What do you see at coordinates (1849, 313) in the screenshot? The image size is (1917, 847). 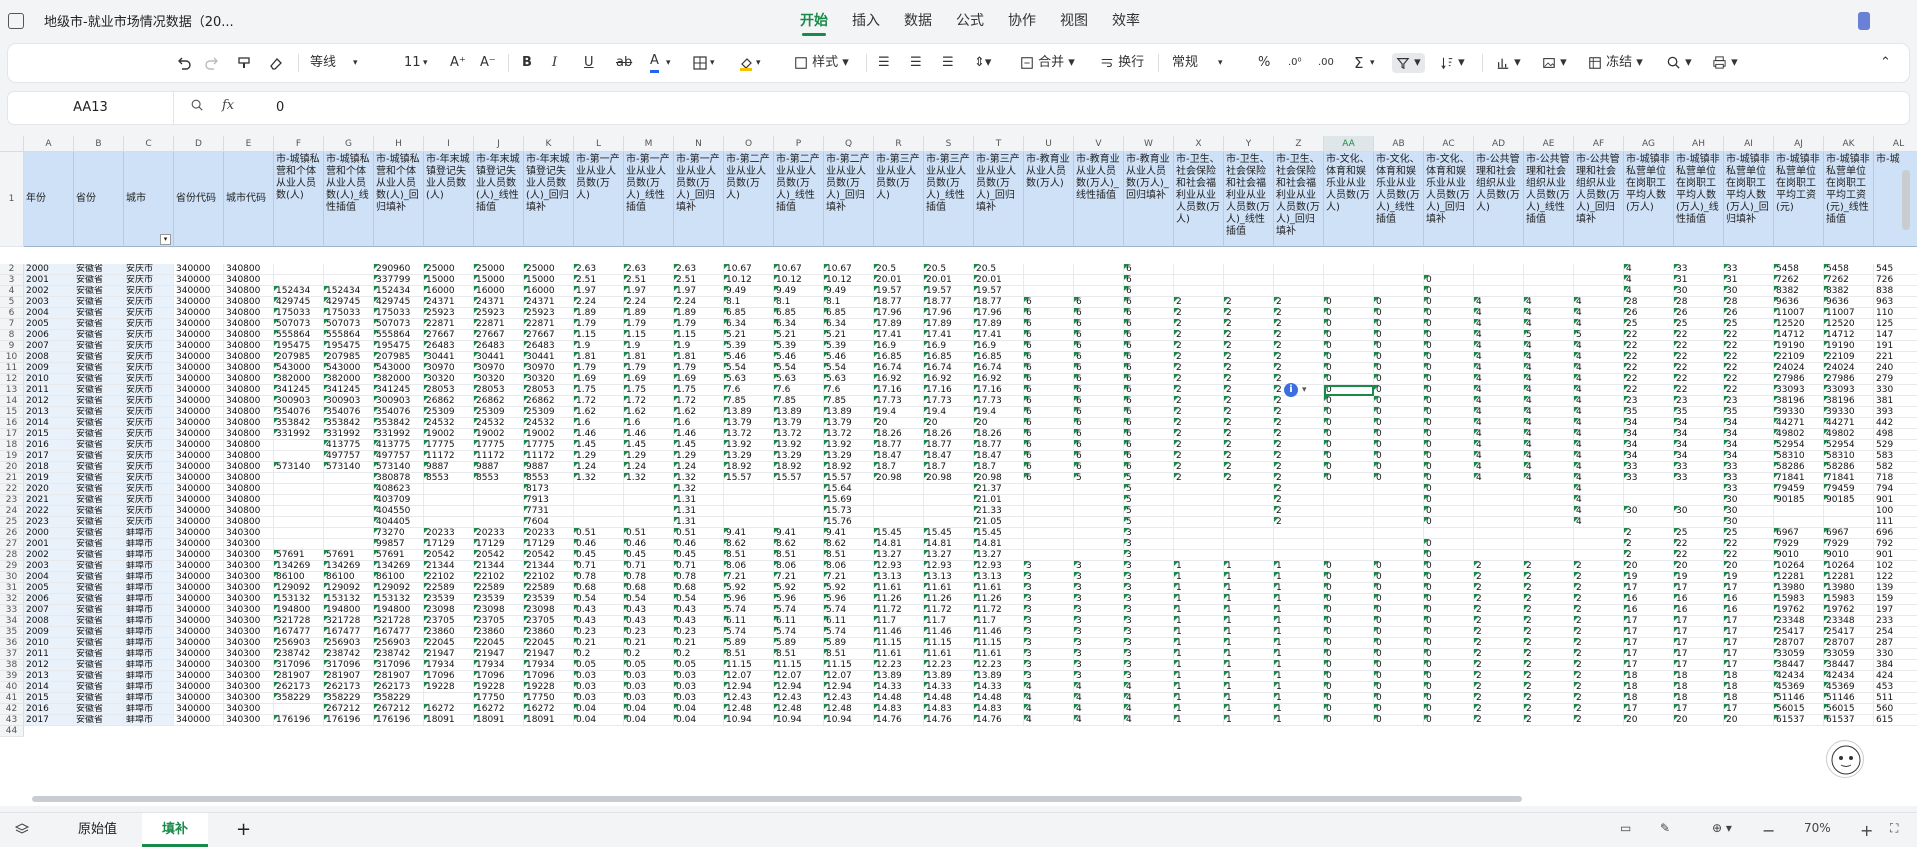 I see `table-cell: 11007` at bounding box center [1849, 313].